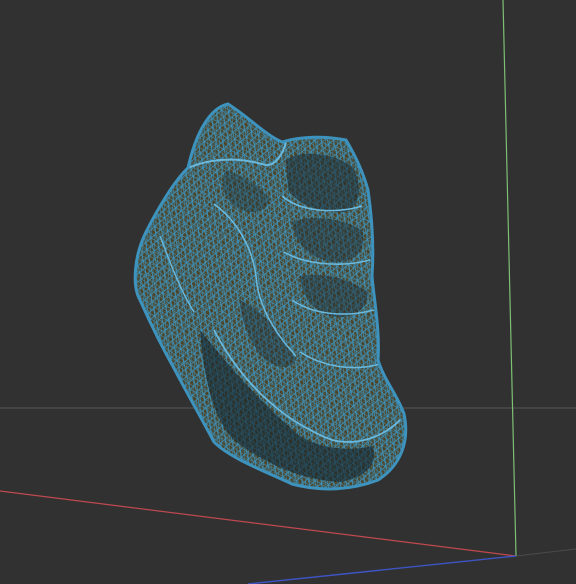  Describe the element at coordinates (545, 552) in the screenshot. I see `grid-line` at that location.